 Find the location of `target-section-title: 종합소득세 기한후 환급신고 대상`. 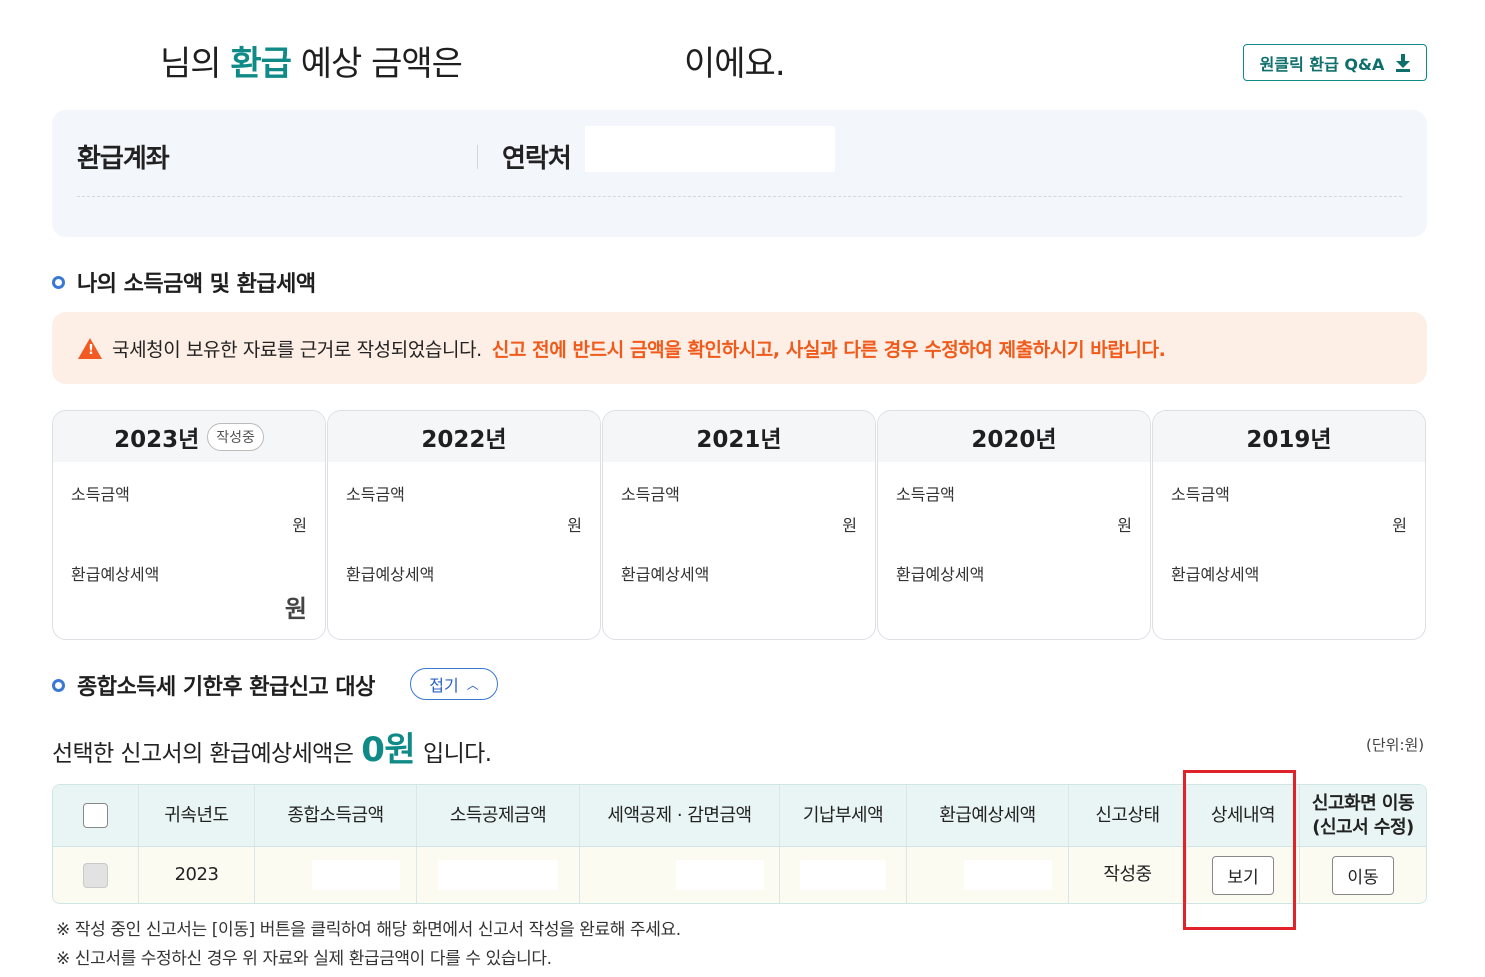

target-section-title: 종합소득세 기한후 환급신고 대상 is located at coordinates (213, 685).